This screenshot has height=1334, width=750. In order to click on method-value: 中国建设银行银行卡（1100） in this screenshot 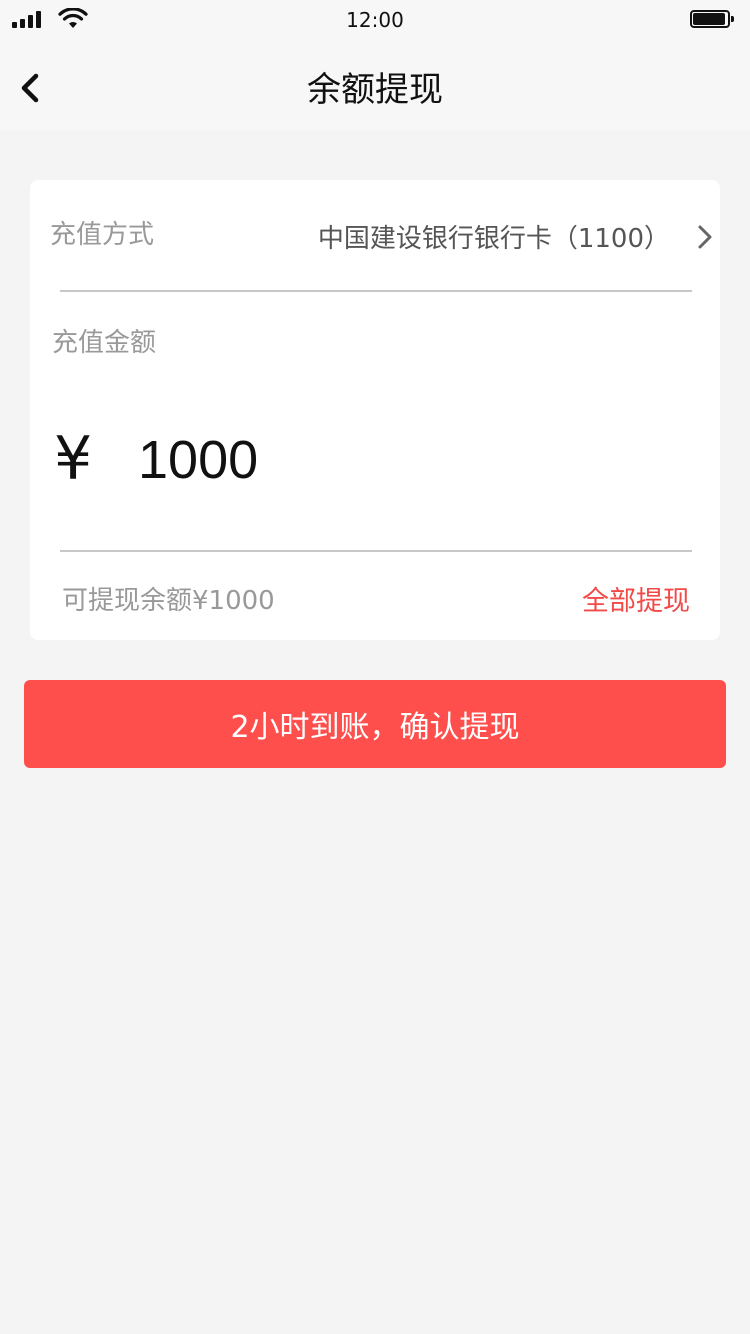, I will do `click(493, 239)`.